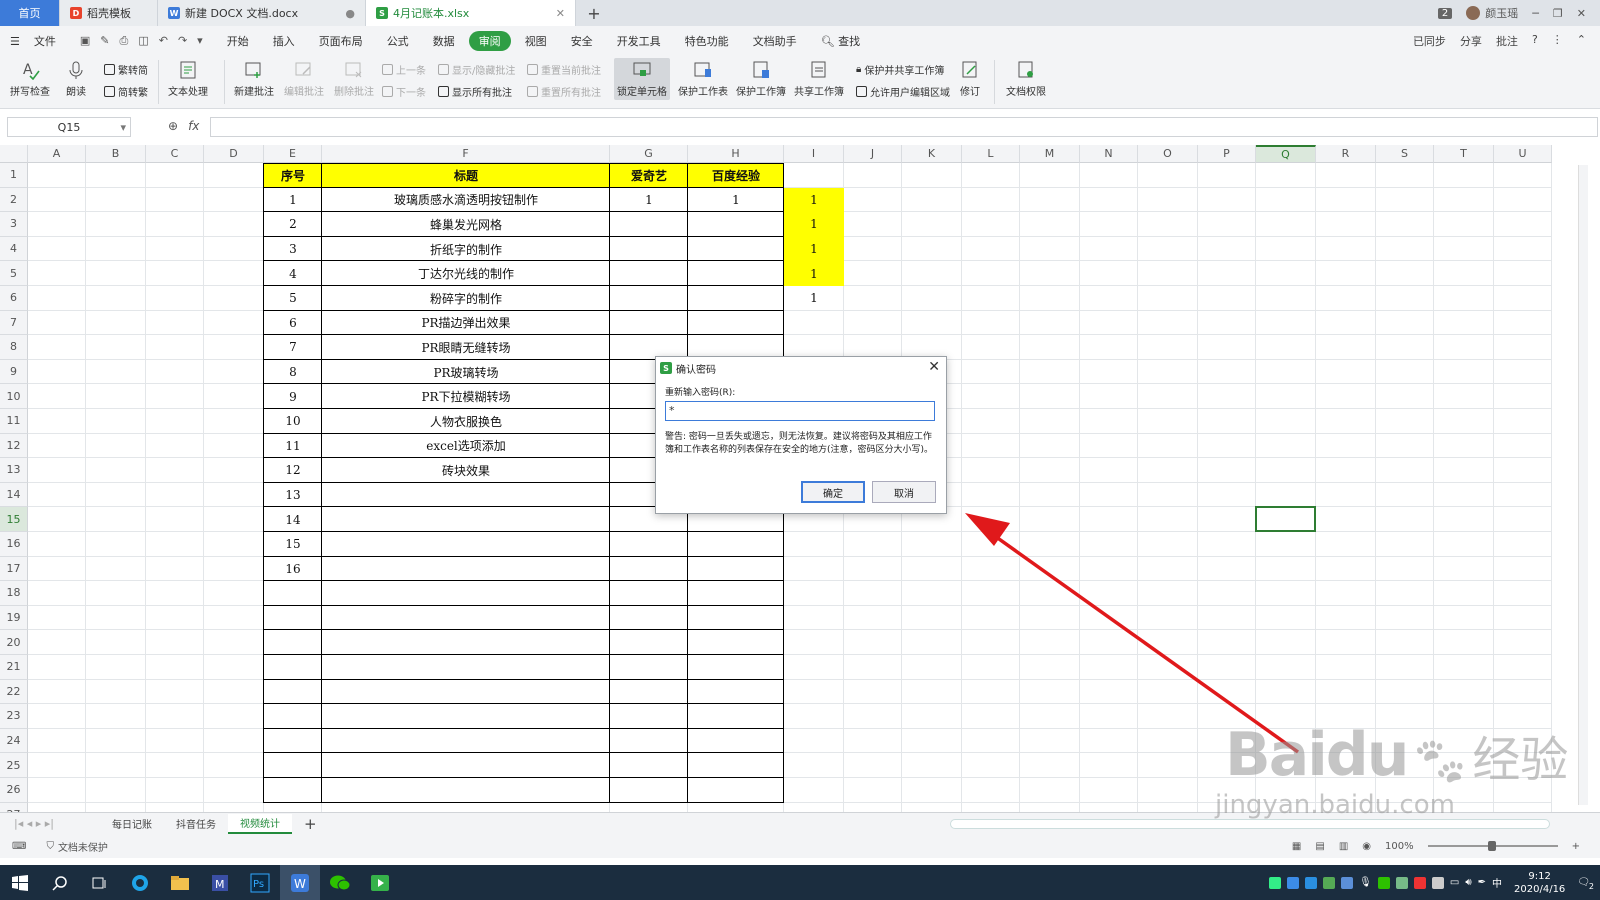 Image resolution: width=1600 pixels, height=900 pixels. I want to click on reset-all-button: 重置所有批注, so click(564, 91).